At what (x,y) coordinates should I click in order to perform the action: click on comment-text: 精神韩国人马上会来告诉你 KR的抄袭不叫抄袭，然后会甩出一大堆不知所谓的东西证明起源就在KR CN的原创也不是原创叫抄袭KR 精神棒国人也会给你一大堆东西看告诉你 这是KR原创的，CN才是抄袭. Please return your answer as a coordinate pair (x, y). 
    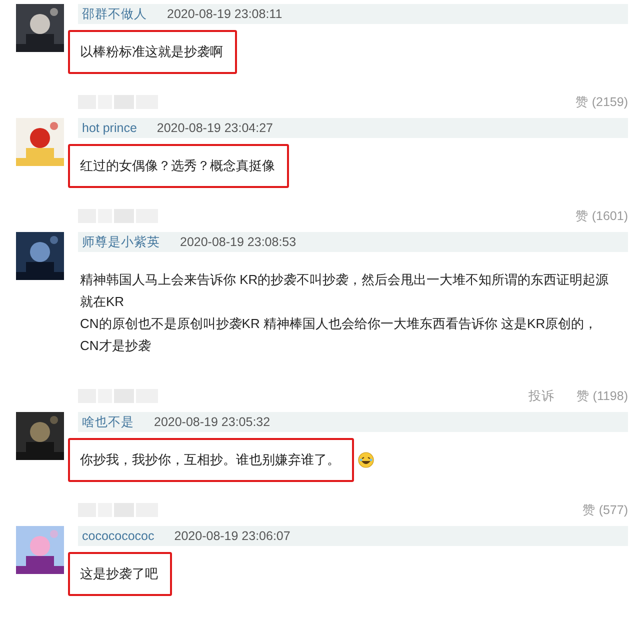
    Looking at the image, I should click on (344, 313).